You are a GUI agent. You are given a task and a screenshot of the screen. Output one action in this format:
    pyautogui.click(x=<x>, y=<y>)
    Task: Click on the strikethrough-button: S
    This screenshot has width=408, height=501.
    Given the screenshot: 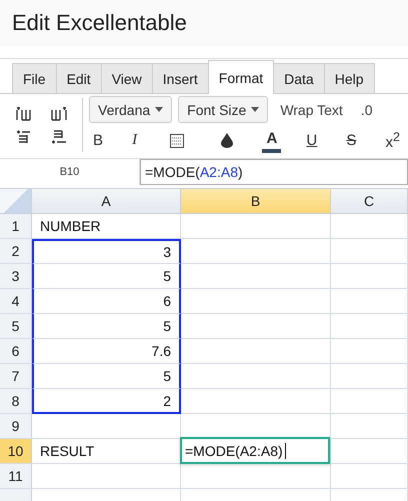 What is the action you would take?
    pyautogui.click(x=351, y=140)
    